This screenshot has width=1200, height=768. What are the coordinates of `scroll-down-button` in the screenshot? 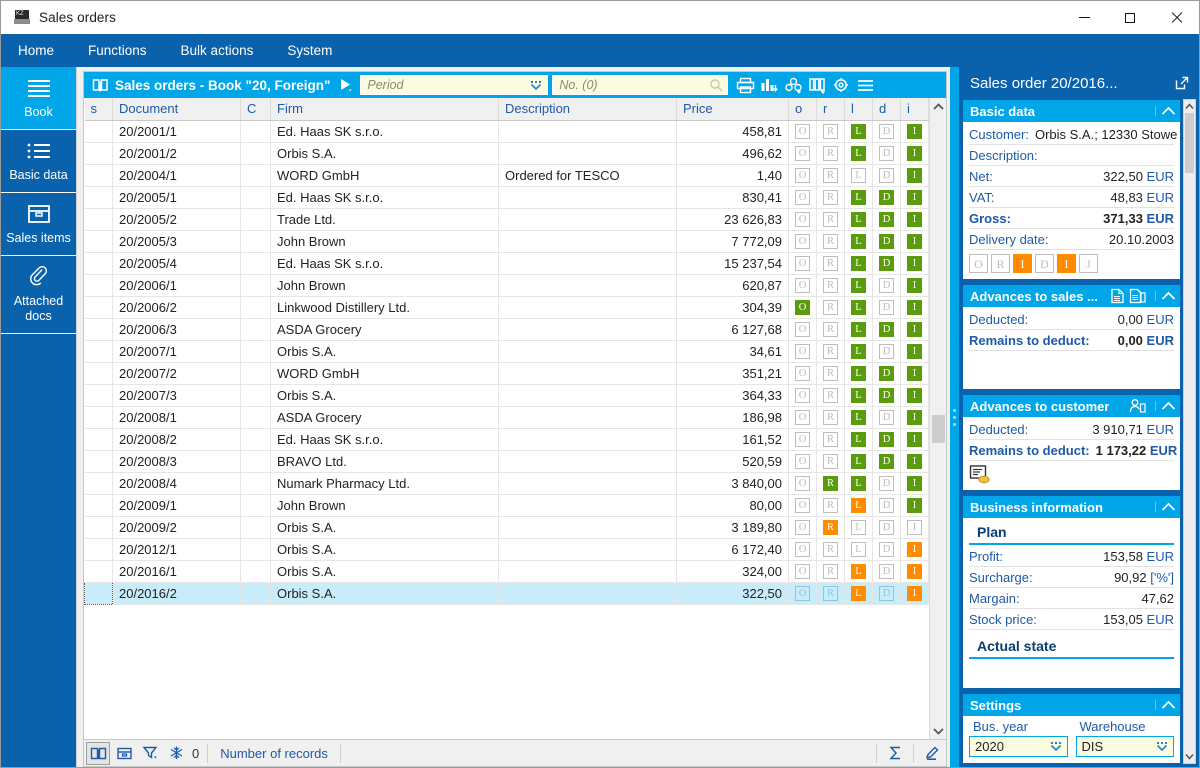 It's located at (938, 730).